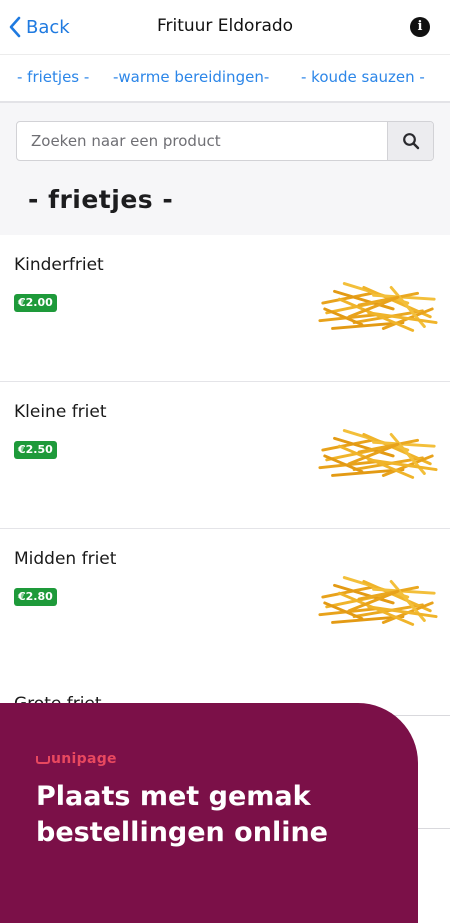  I want to click on unipage-logo: unipage, so click(76, 759).